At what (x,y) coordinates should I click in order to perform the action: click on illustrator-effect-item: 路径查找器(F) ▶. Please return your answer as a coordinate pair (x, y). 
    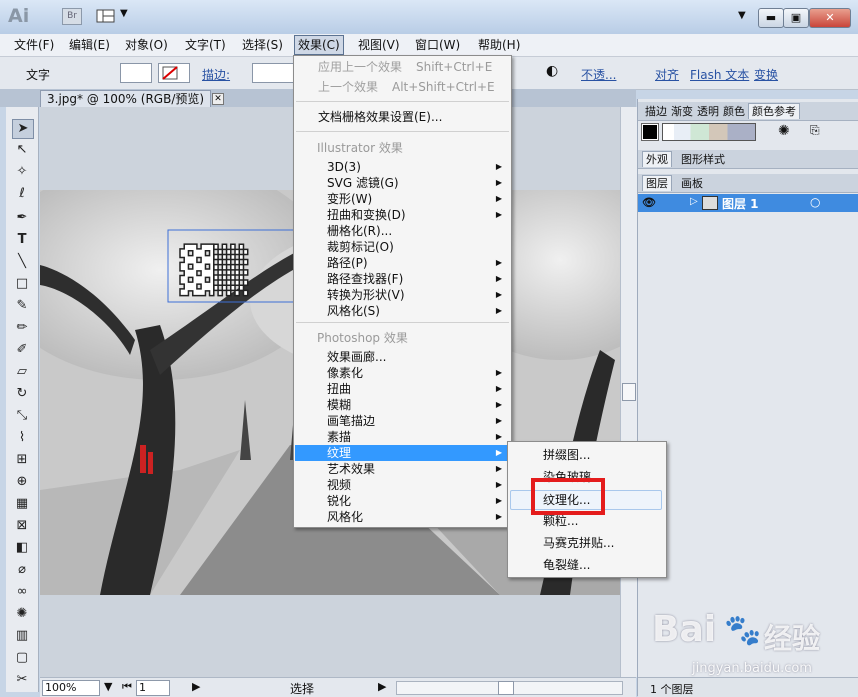
    Looking at the image, I should click on (402, 279).